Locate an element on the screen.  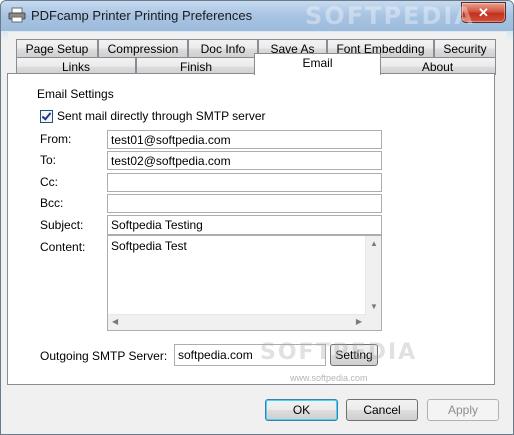
subject-field: Softpedia Testing is located at coordinates (244, 225).